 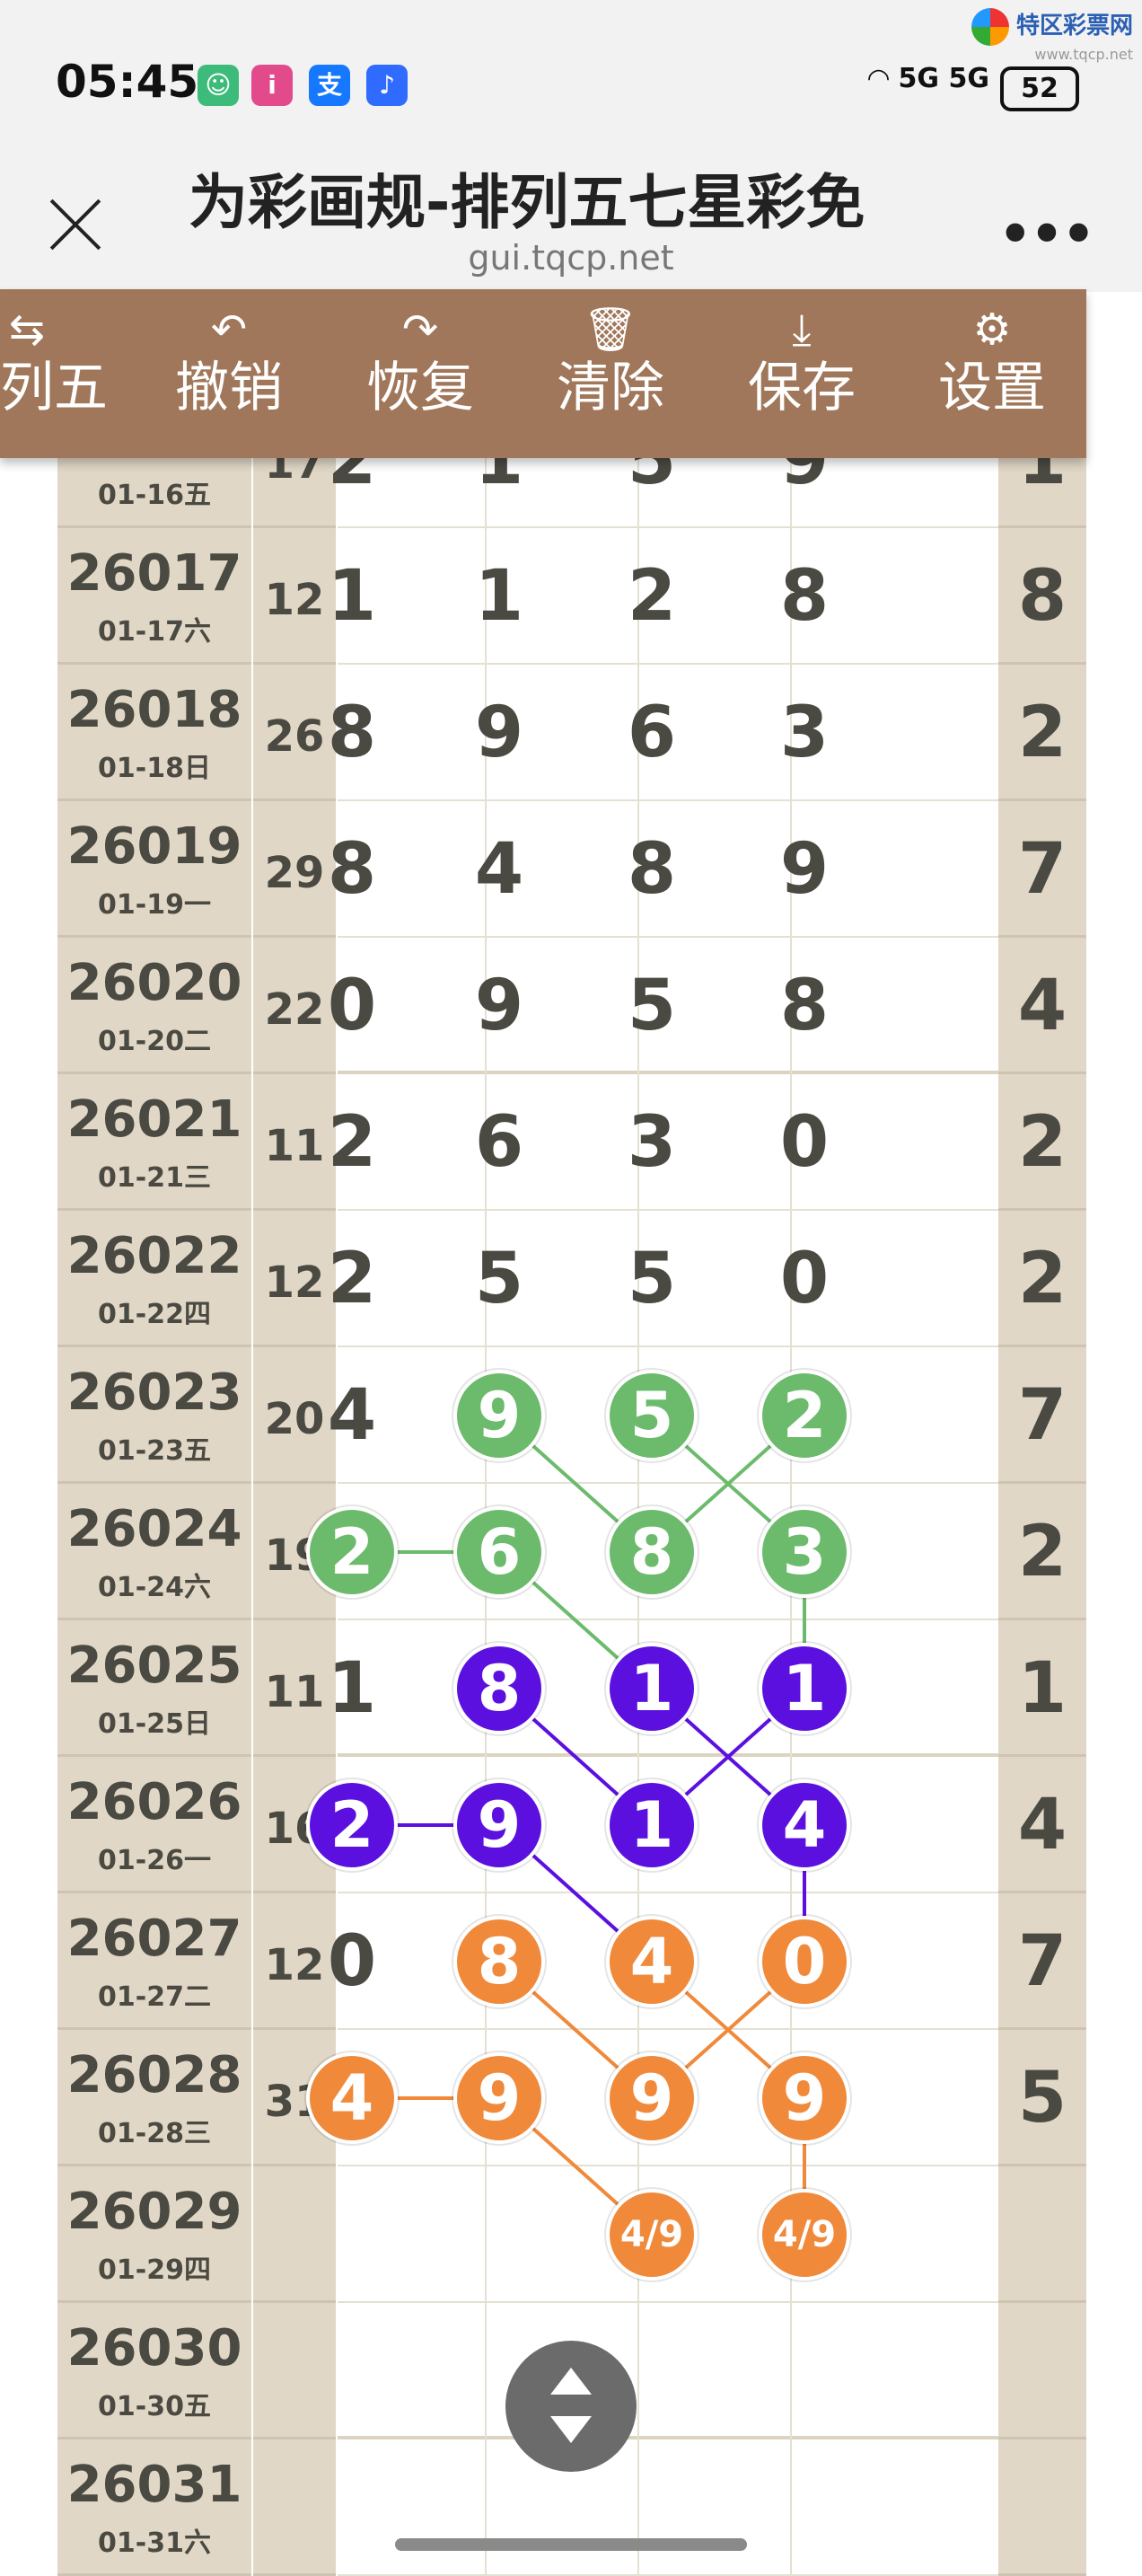 What do you see at coordinates (992, 388) in the screenshot?
I see `toolbar-label: 设置` at bounding box center [992, 388].